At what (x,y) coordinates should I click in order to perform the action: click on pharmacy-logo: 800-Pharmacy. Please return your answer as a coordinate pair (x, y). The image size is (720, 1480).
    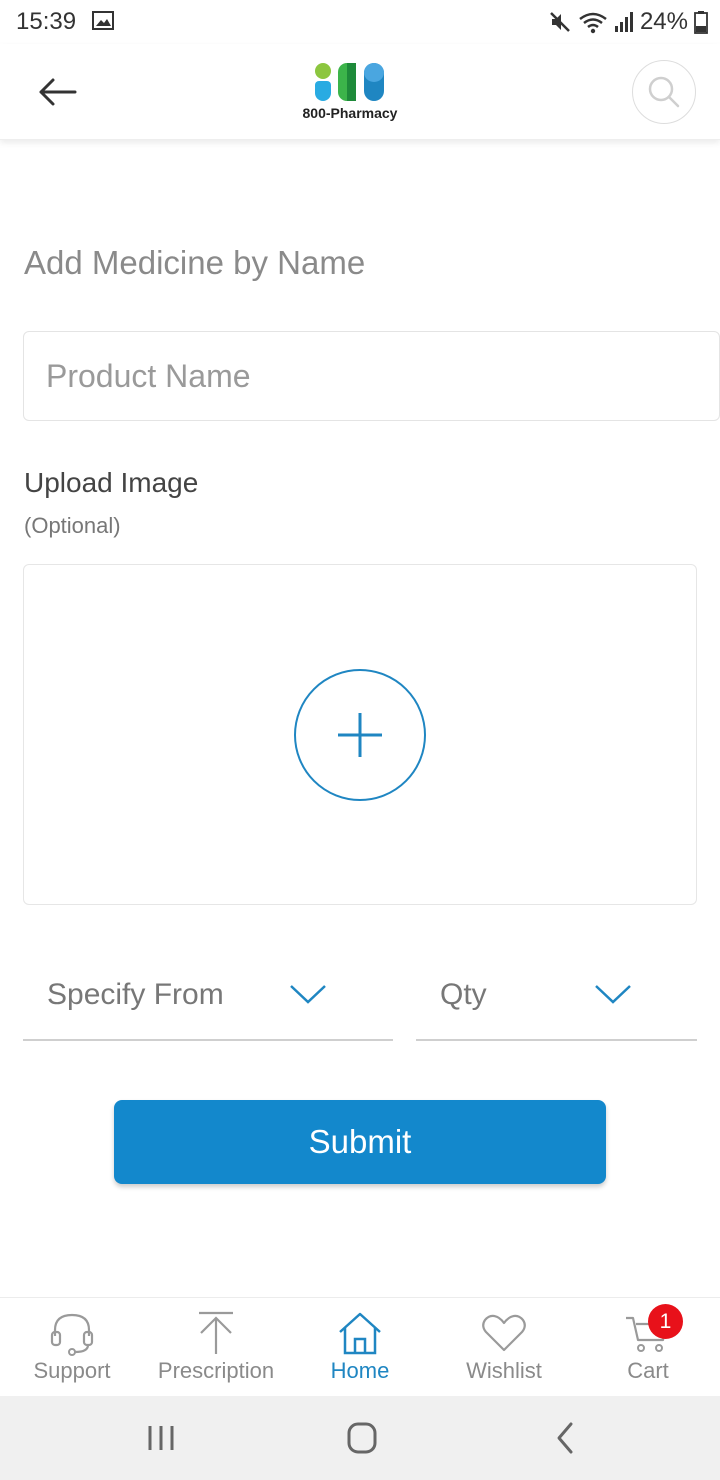
    Looking at the image, I should click on (350, 93).